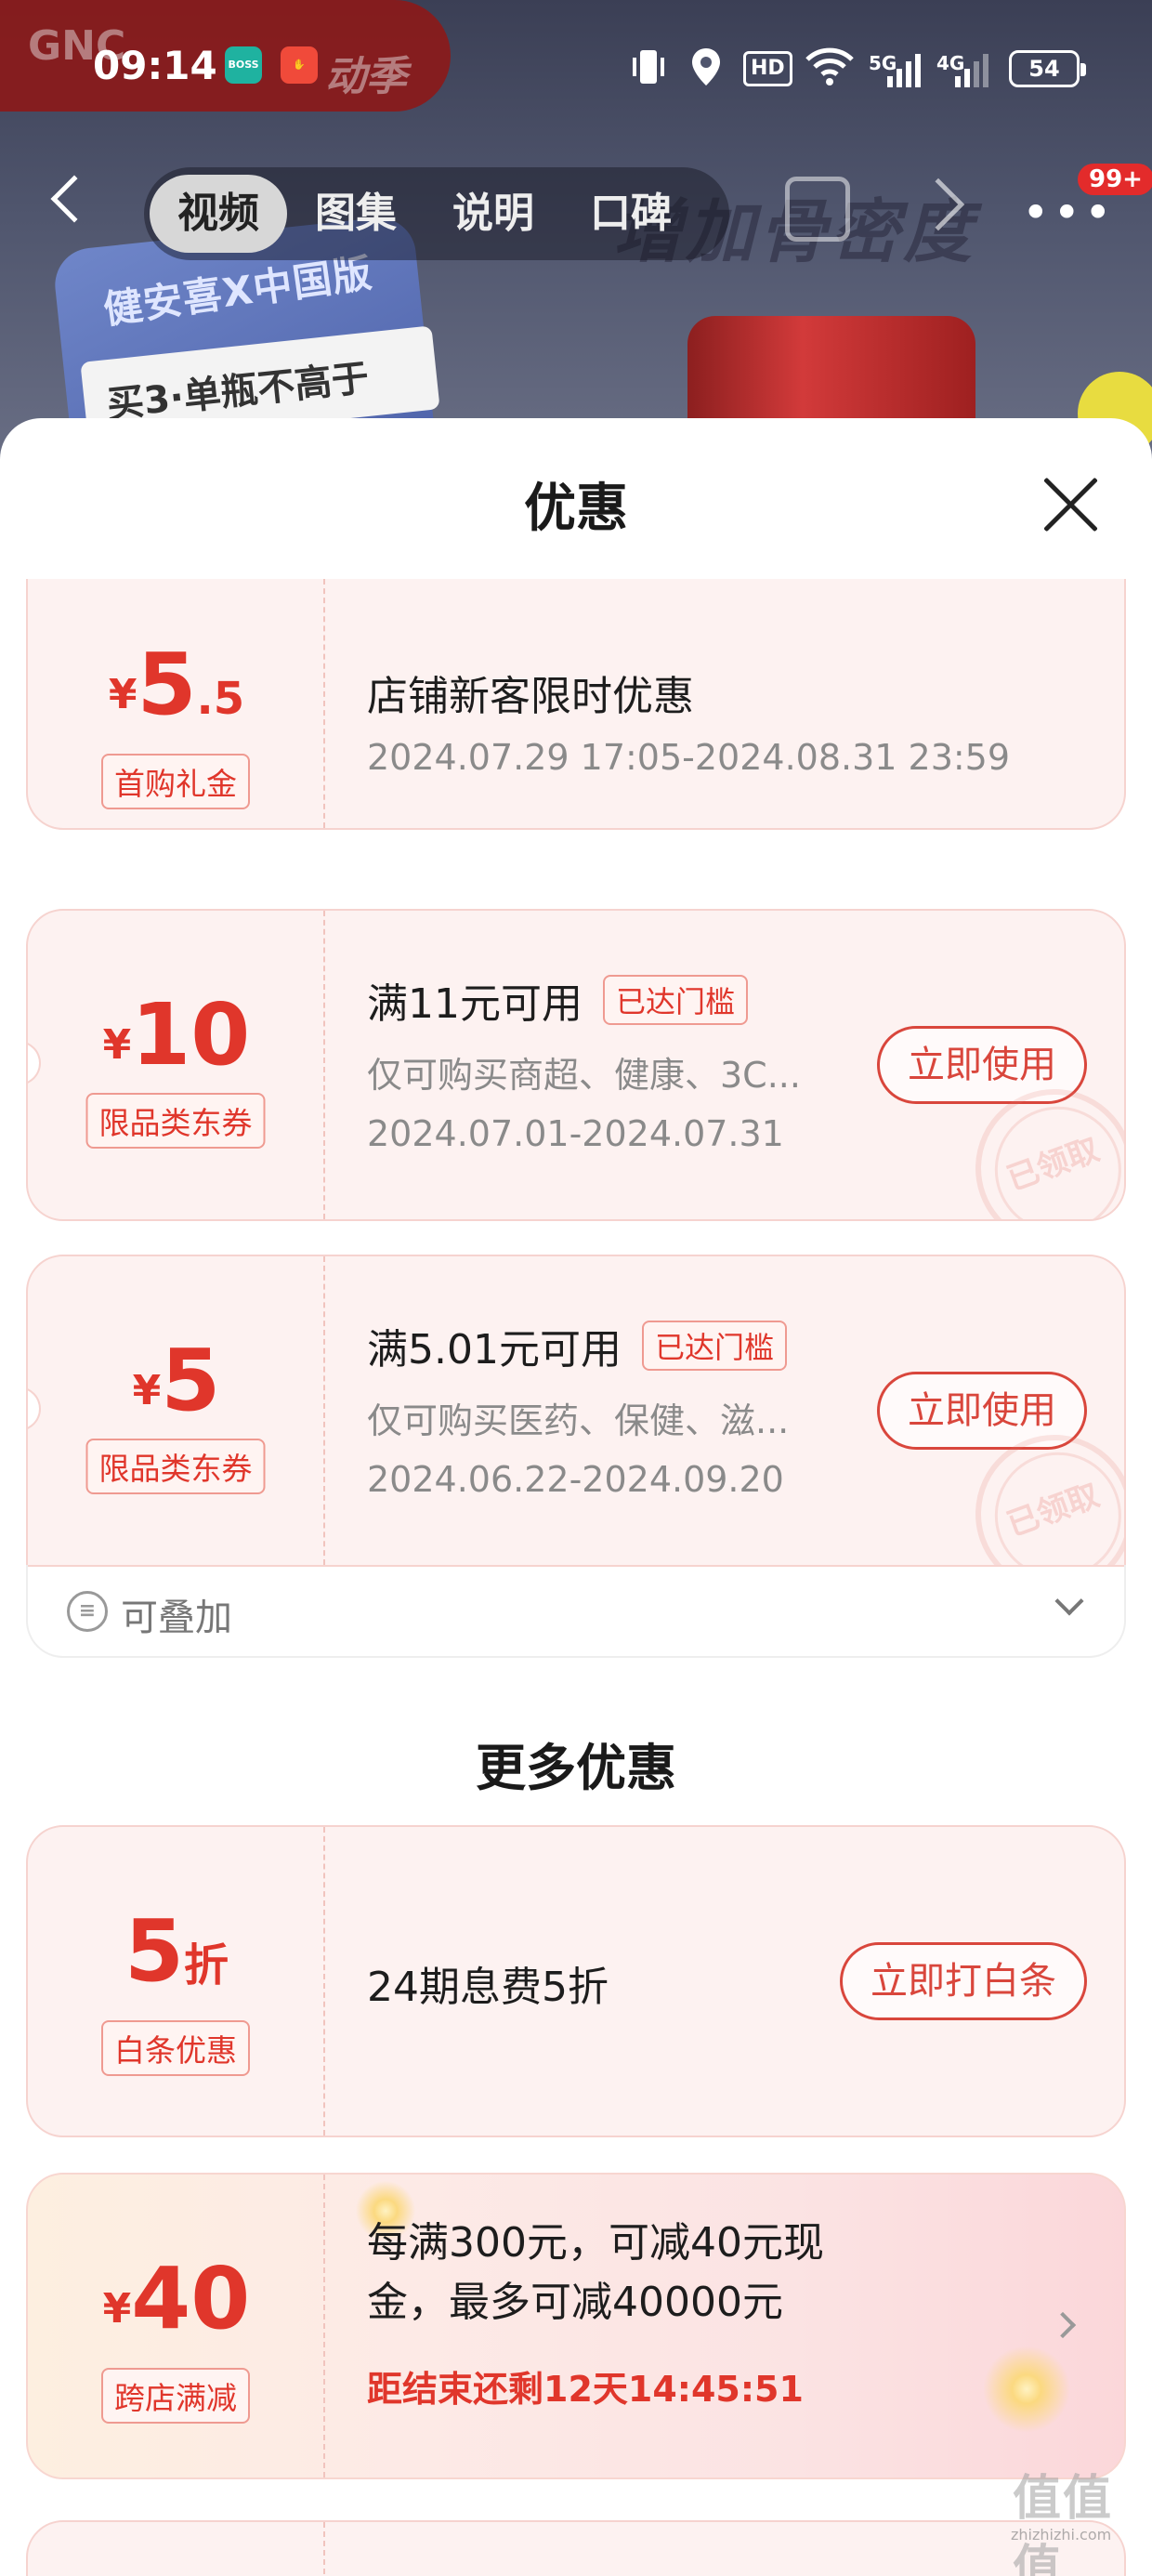 This screenshot has height=2576, width=1152. Describe the element at coordinates (488, 1987) in the screenshot. I see `baitiao-title: 24期息费5折` at that location.